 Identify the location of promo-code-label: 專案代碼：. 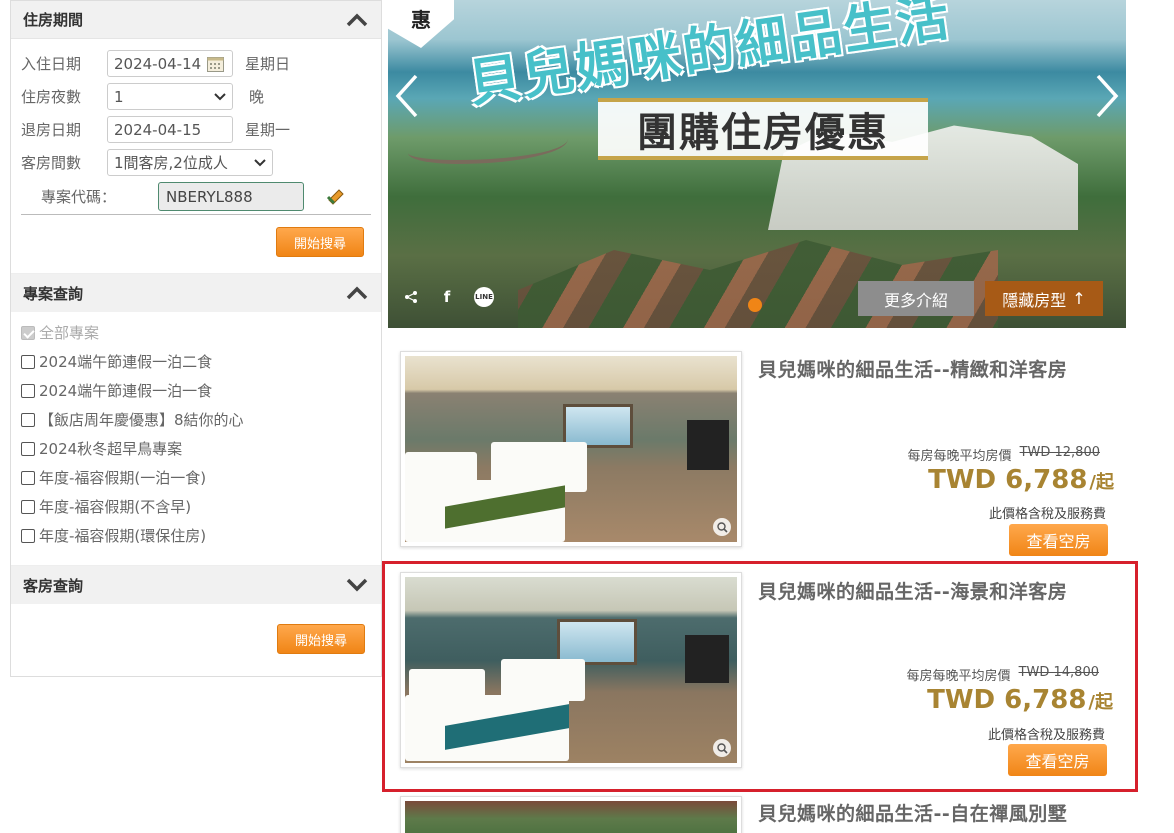
(79, 197).